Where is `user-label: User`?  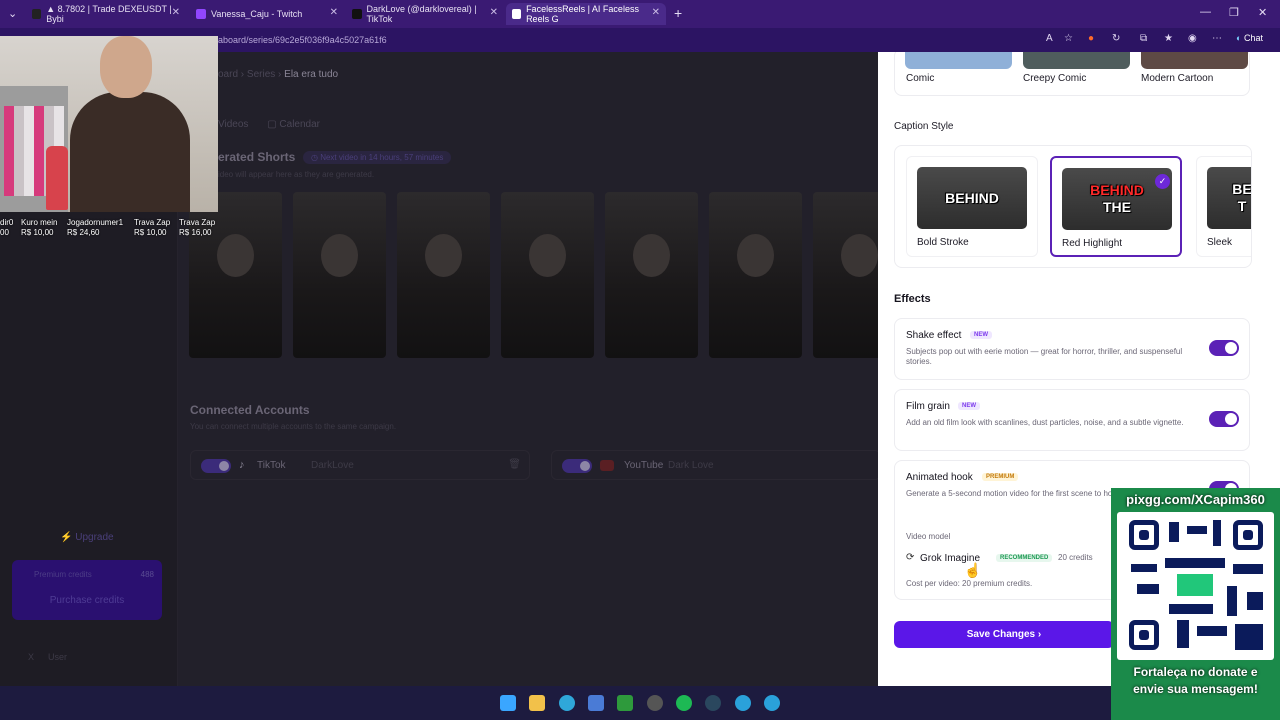
user-label: User is located at coordinates (57, 657).